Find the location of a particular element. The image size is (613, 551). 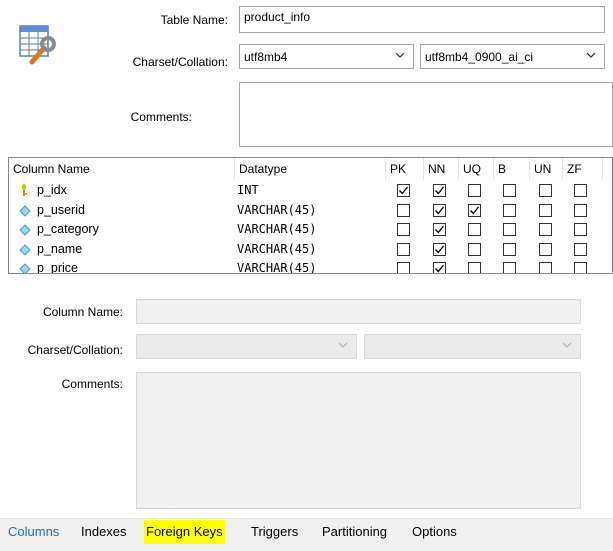

charset-select: utf8mb4 is located at coordinates (326, 56).